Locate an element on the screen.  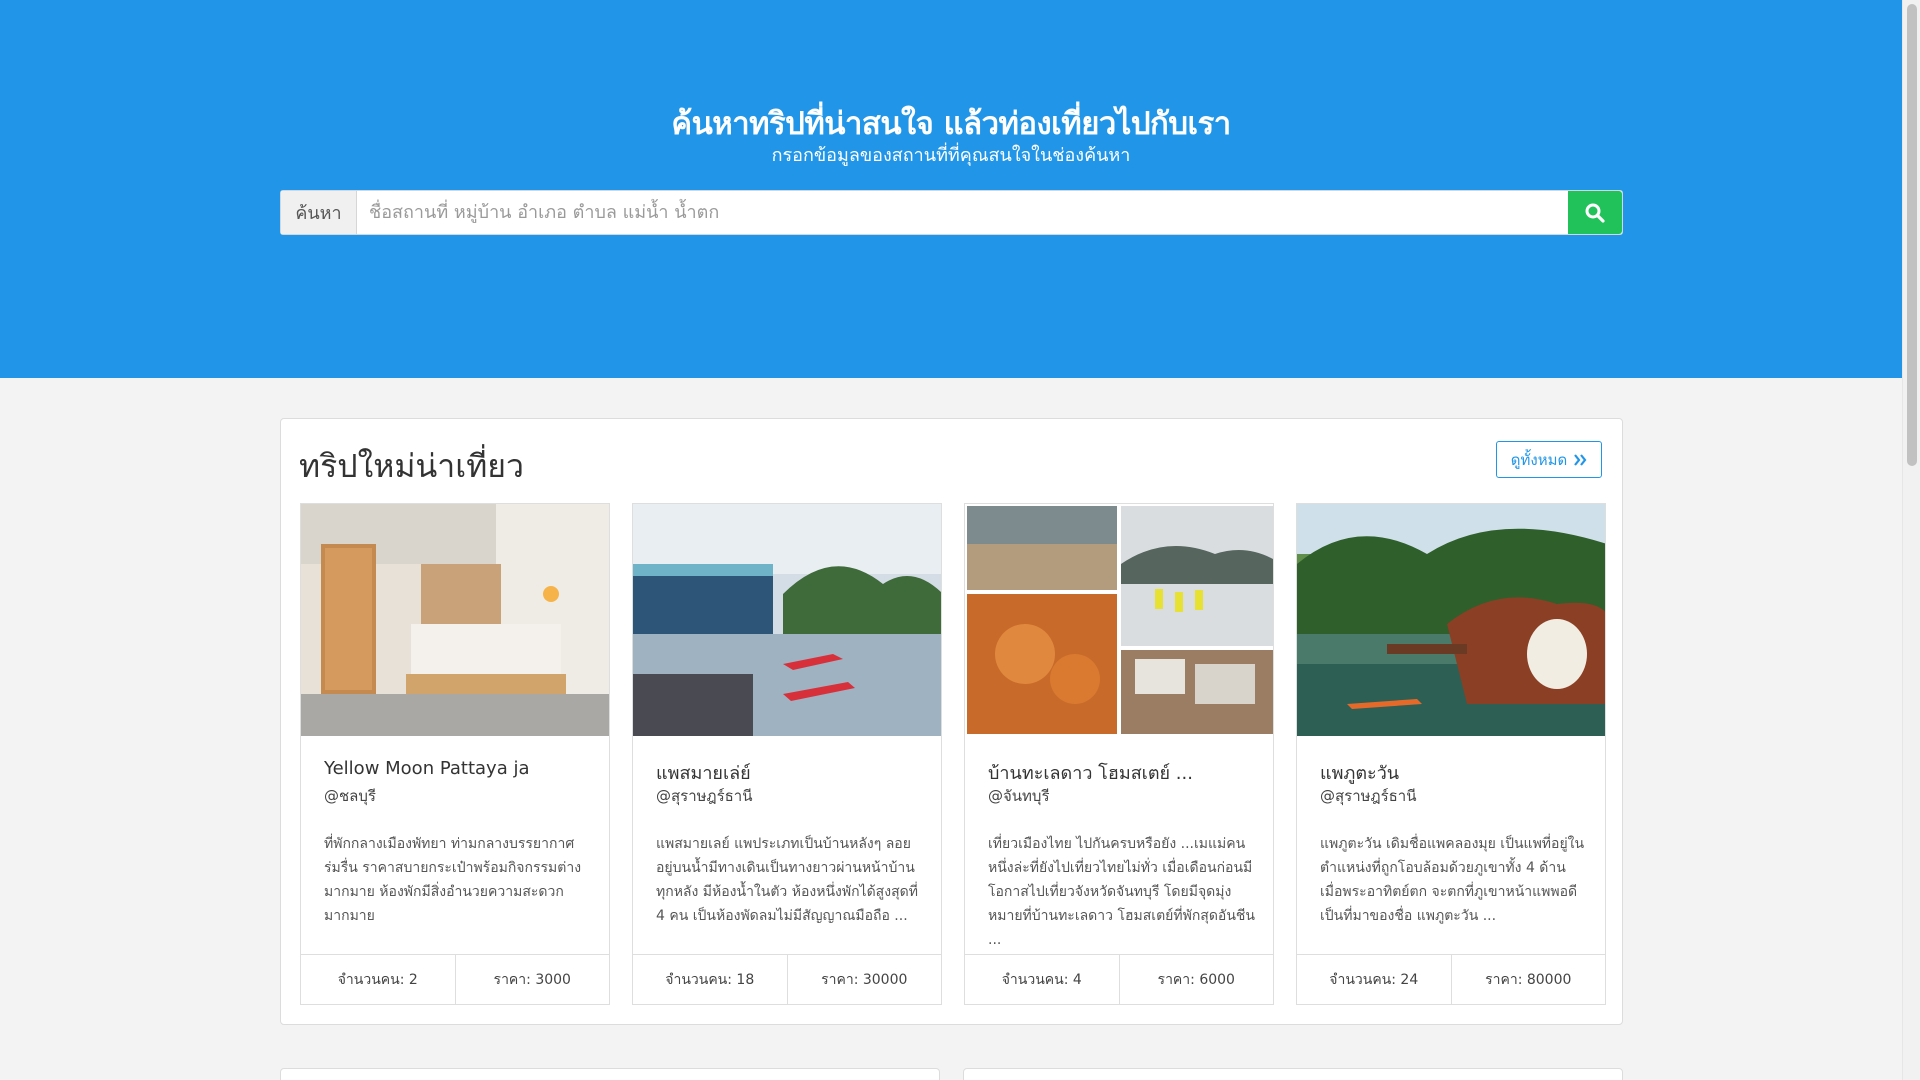
trip-footer: จำนวนคน: 4 ราคา: 6000 is located at coordinates (1119, 979).